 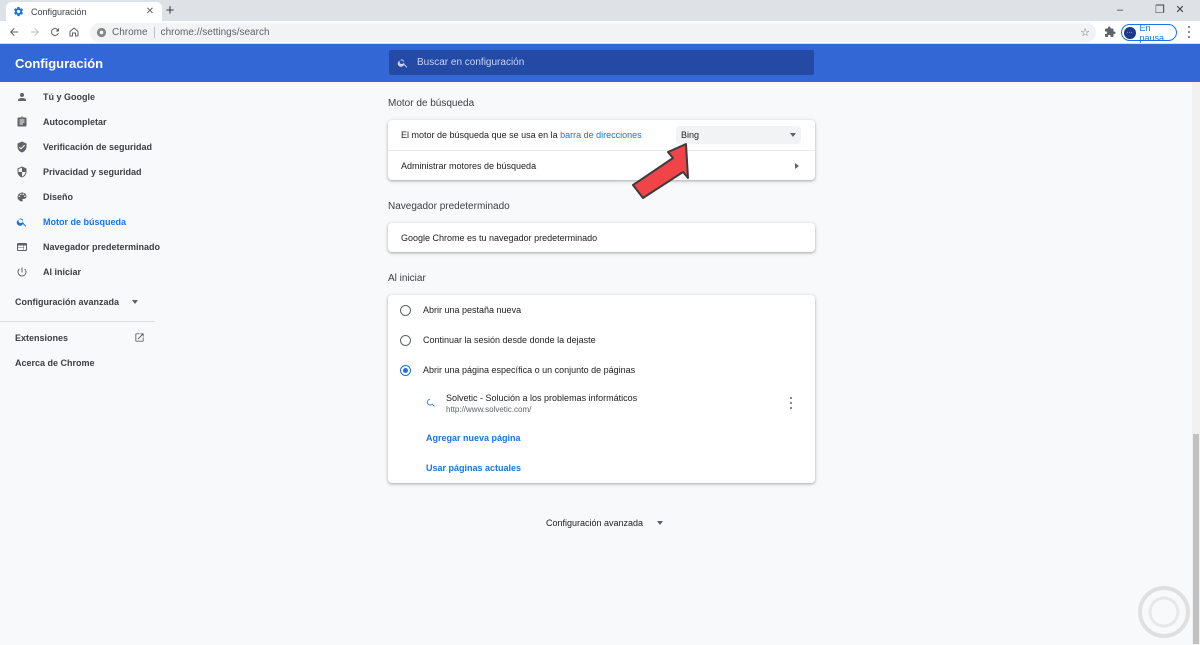 I want to click on palette-icon, so click(x=22, y=197).